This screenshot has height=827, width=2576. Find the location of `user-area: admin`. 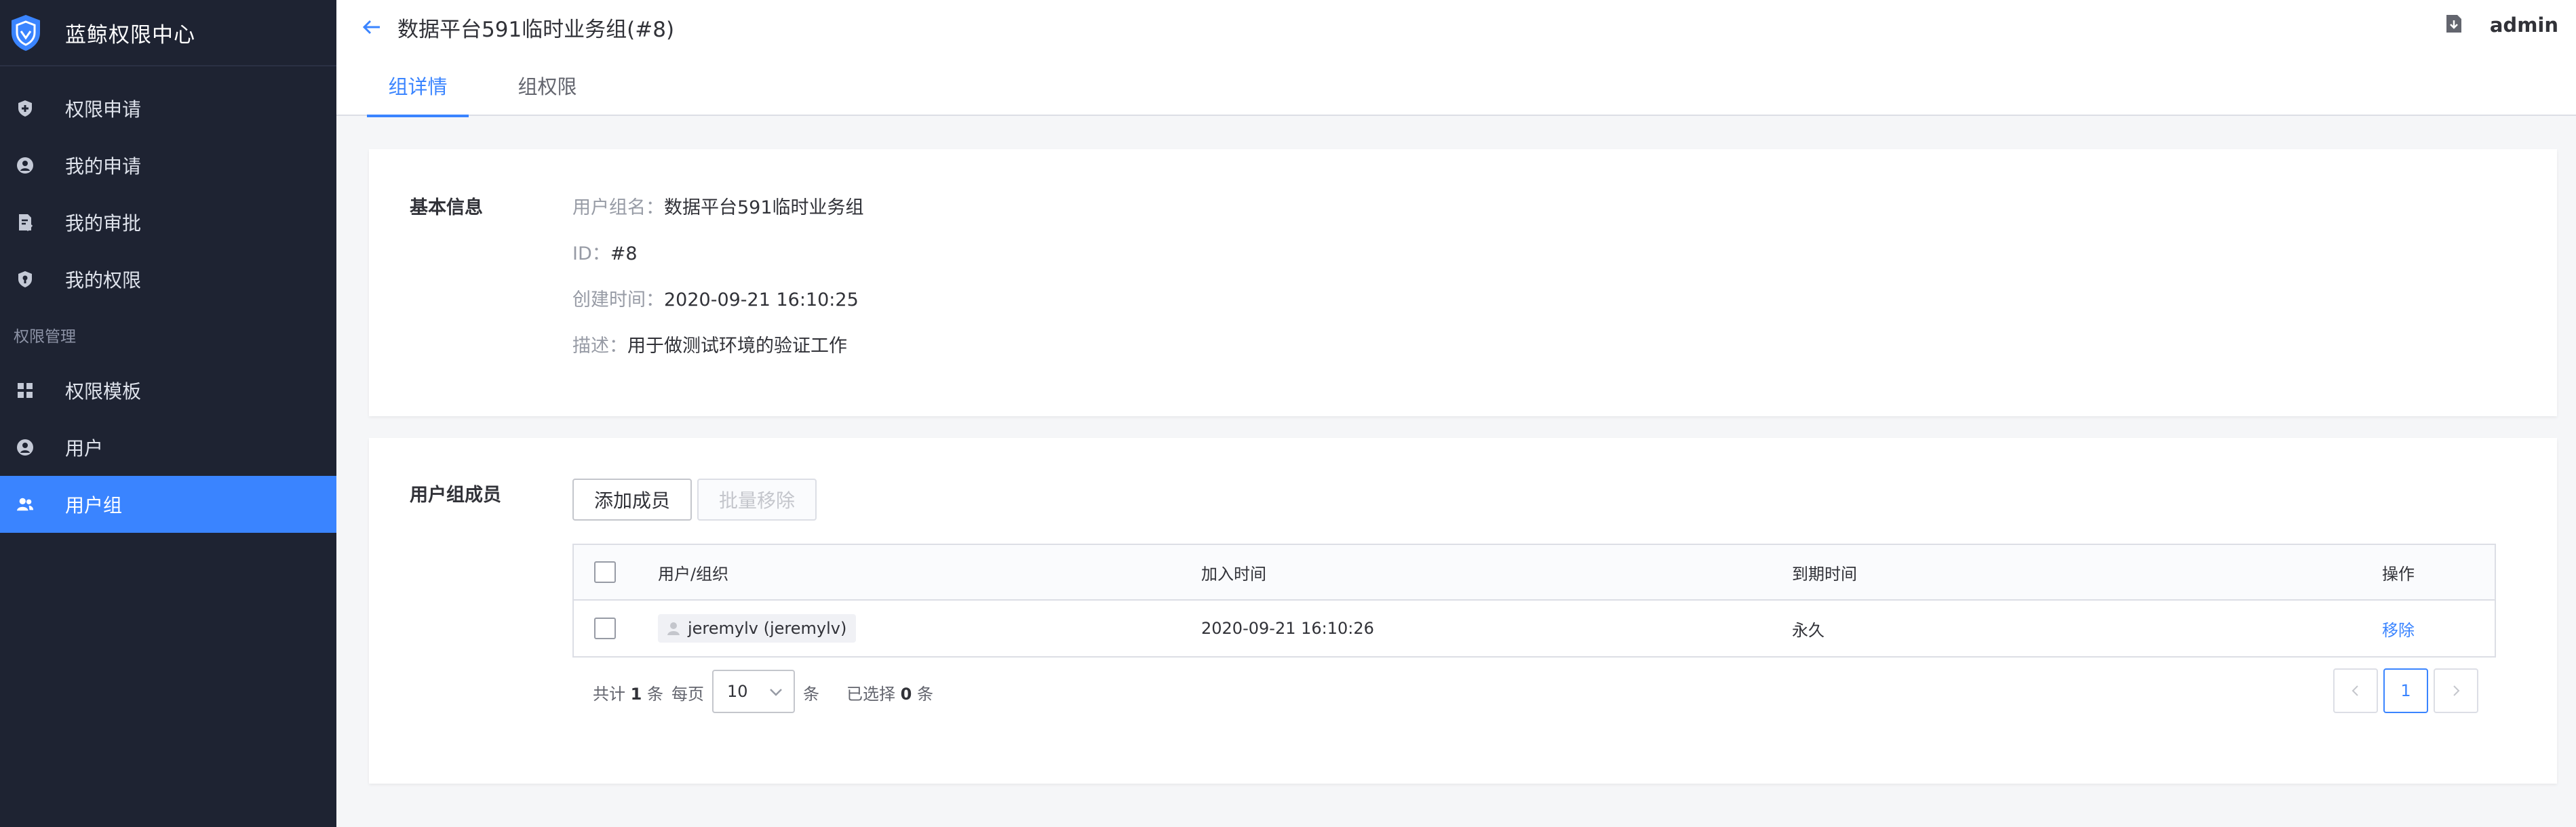

user-area: admin is located at coordinates (2501, 25).